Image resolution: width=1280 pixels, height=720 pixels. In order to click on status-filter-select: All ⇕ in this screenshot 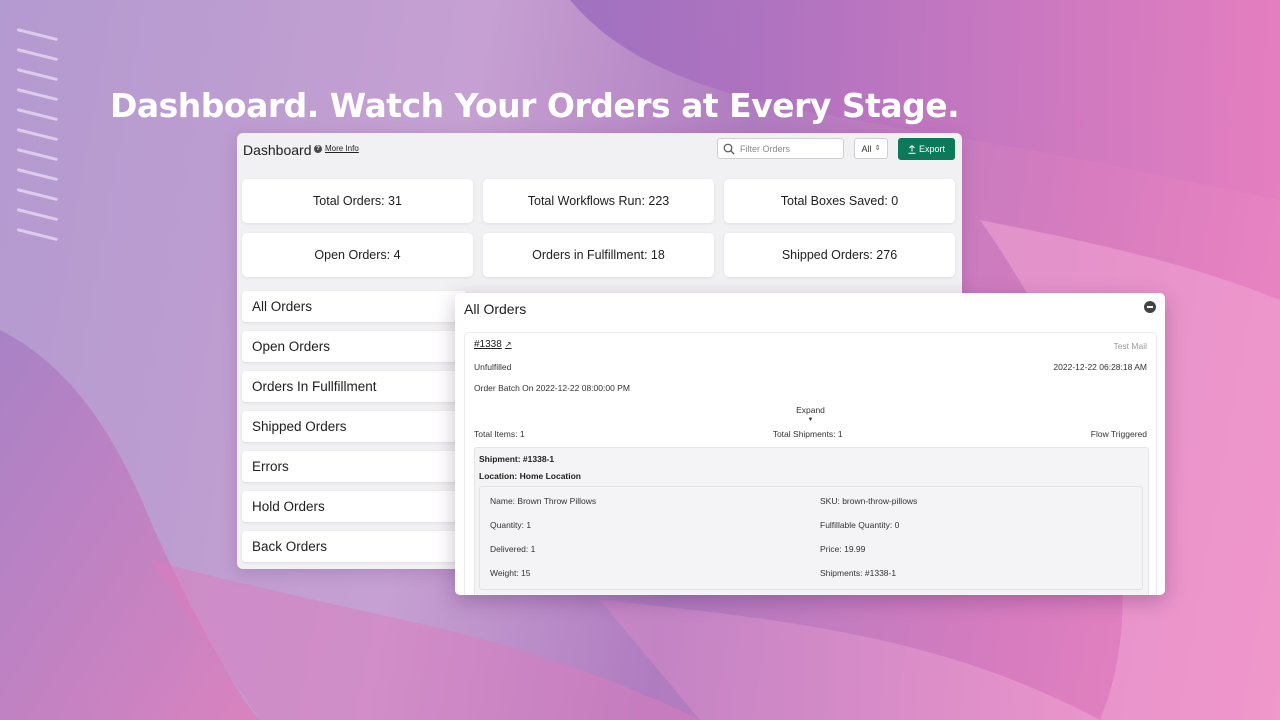, I will do `click(871, 148)`.